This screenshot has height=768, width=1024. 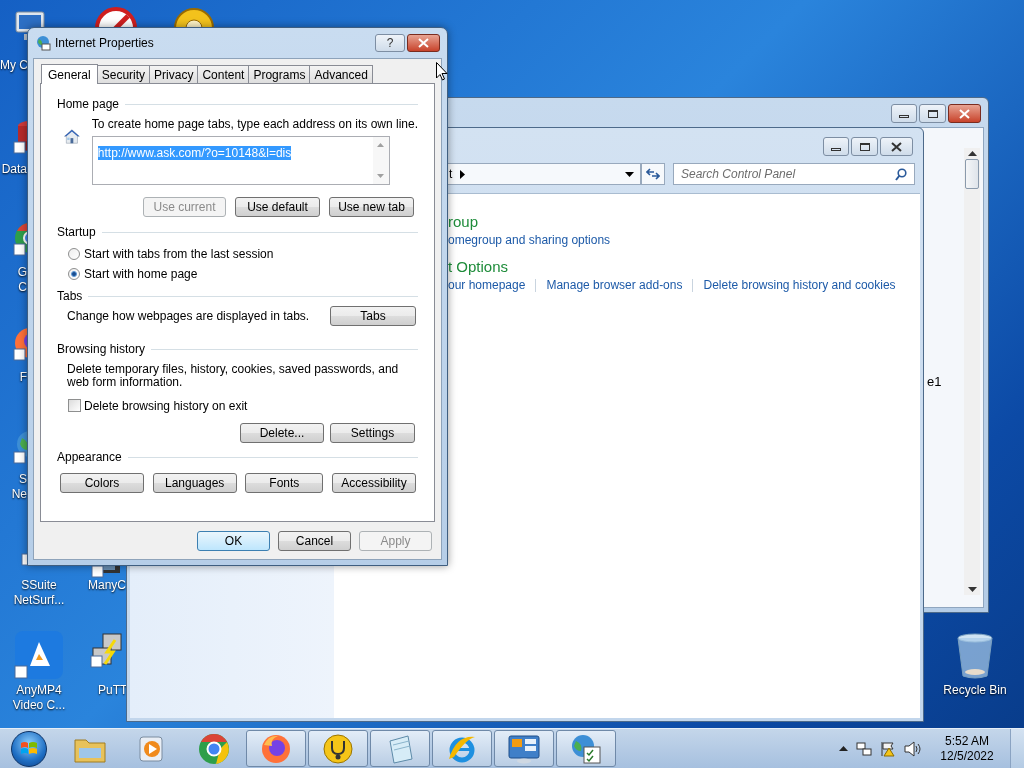 What do you see at coordinates (13, 169) in the screenshot?
I see `desktop-icon-label: Data` at bounding box center [13, 169].